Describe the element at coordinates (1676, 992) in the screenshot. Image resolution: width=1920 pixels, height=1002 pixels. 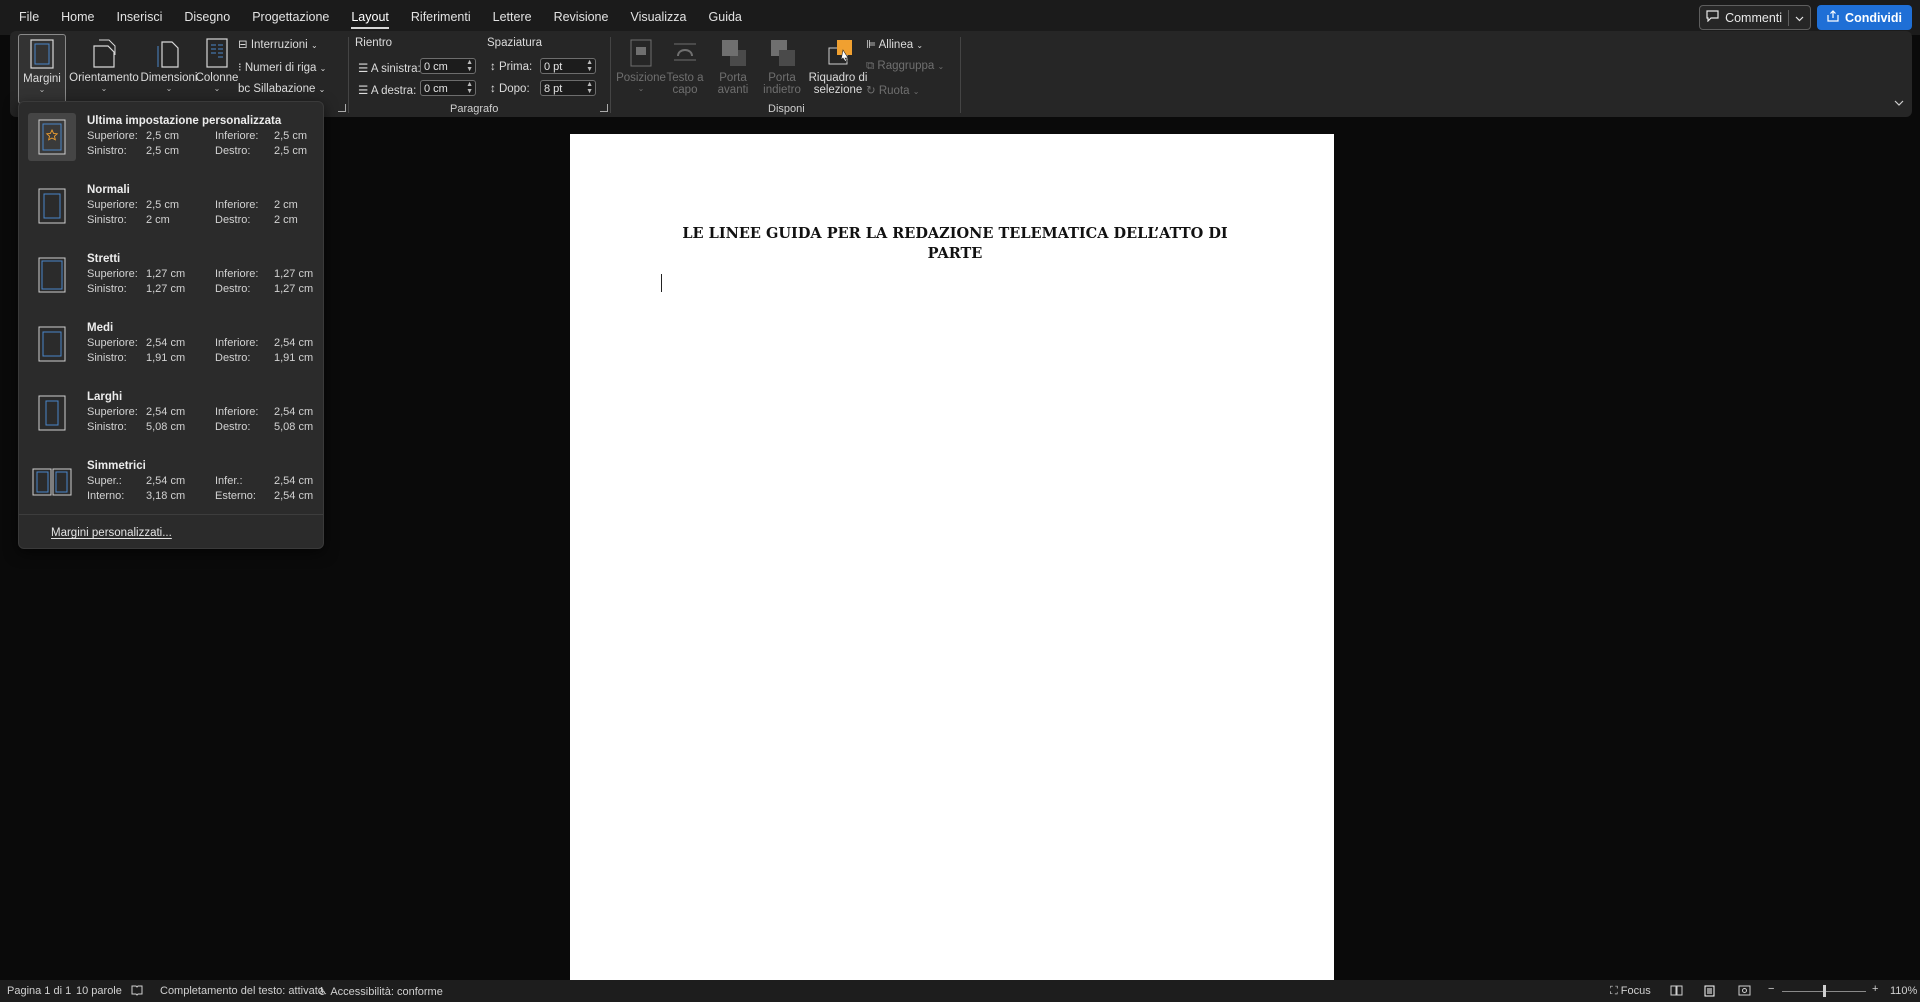
I see `read-mode-icon` at that location.